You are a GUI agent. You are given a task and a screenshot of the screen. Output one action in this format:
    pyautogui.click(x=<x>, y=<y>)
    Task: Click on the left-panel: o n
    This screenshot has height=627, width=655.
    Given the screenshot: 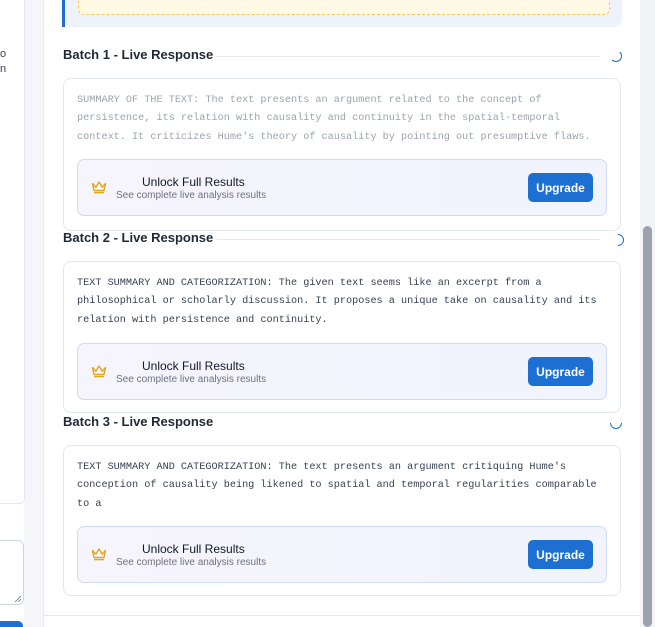 What is the action you would take?
    pyautogui.click(x=12, y=313)
    